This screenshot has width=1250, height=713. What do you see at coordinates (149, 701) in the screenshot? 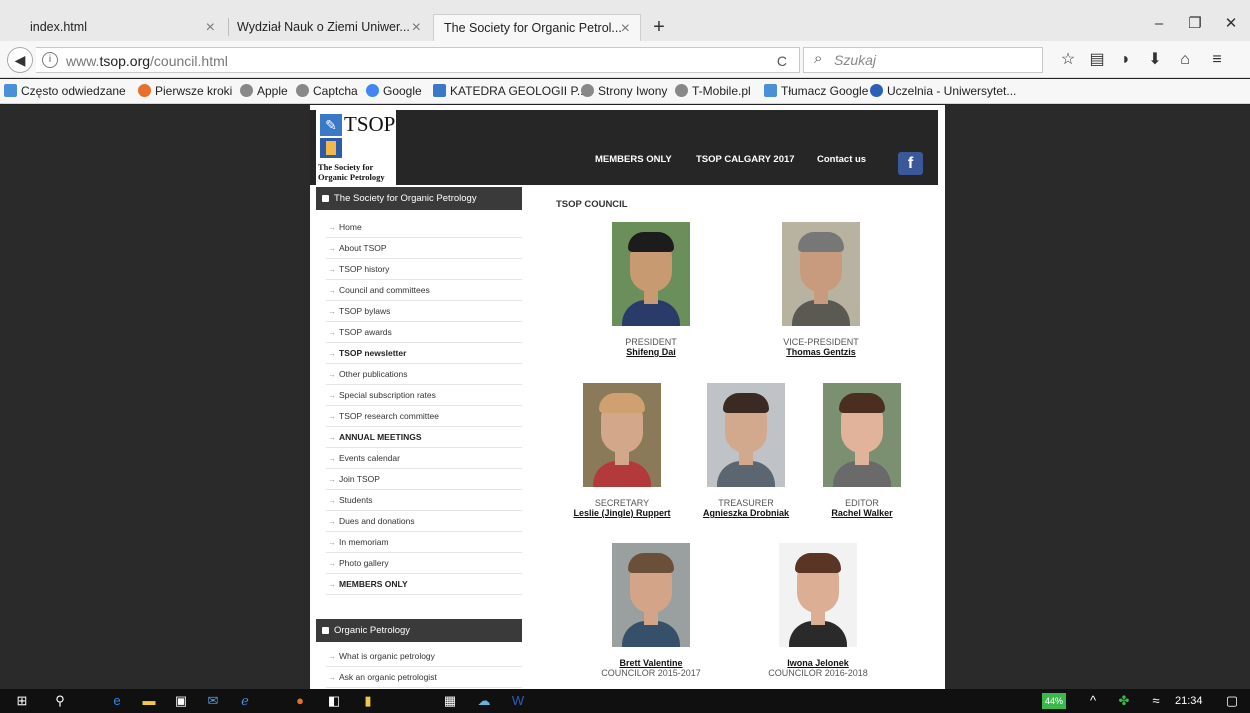
I see `file-explorer-icon: ▬` at bounding box center [149, 701].